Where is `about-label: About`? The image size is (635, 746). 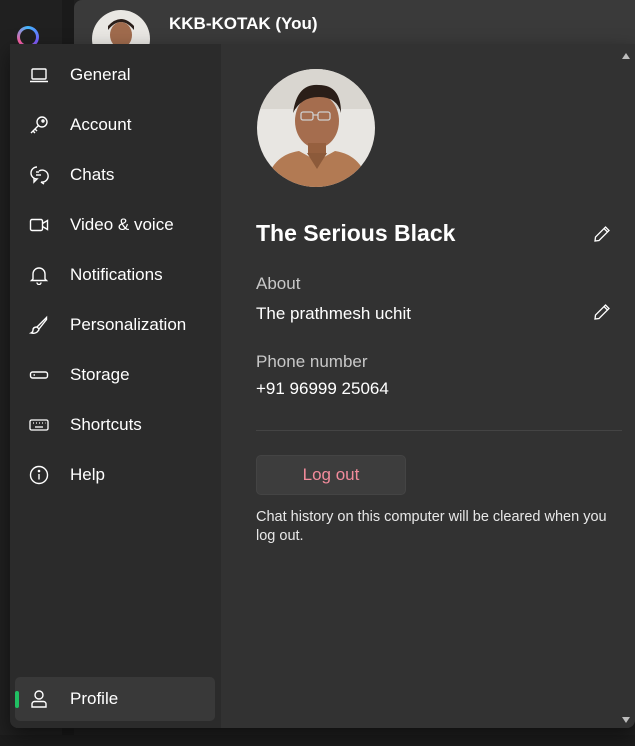 about-label: About is located at coordinates (278, 283).